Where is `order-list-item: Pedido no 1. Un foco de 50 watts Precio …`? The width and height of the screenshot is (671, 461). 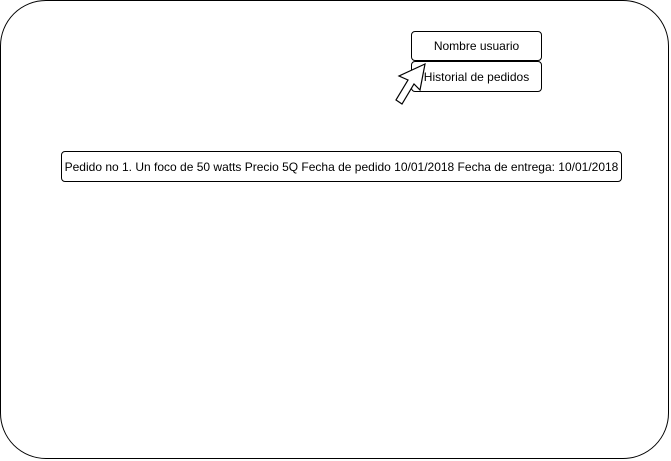
order-list-item: Pedido no 1. Un foco de 50 watts Precio … is located at coordinates (341, 166).